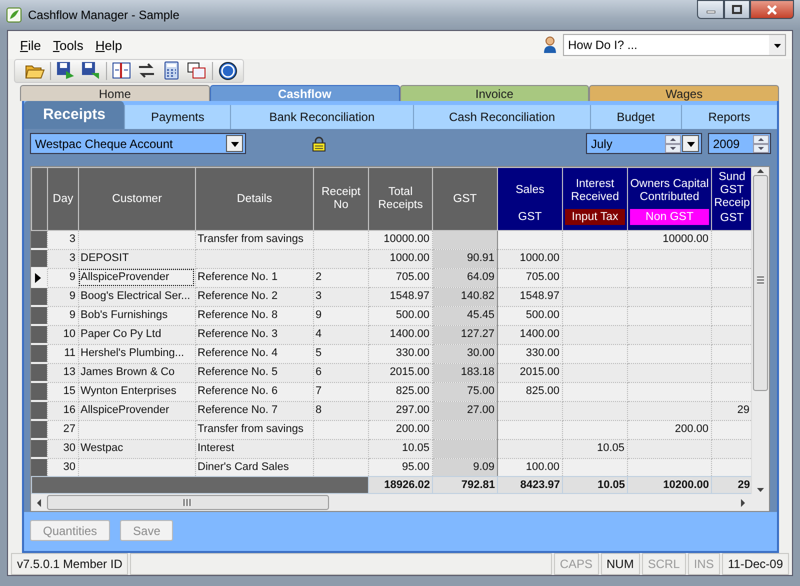 This screenshot has width=800, height=586. I want to click on table-cell: 7, so click(340, 391).